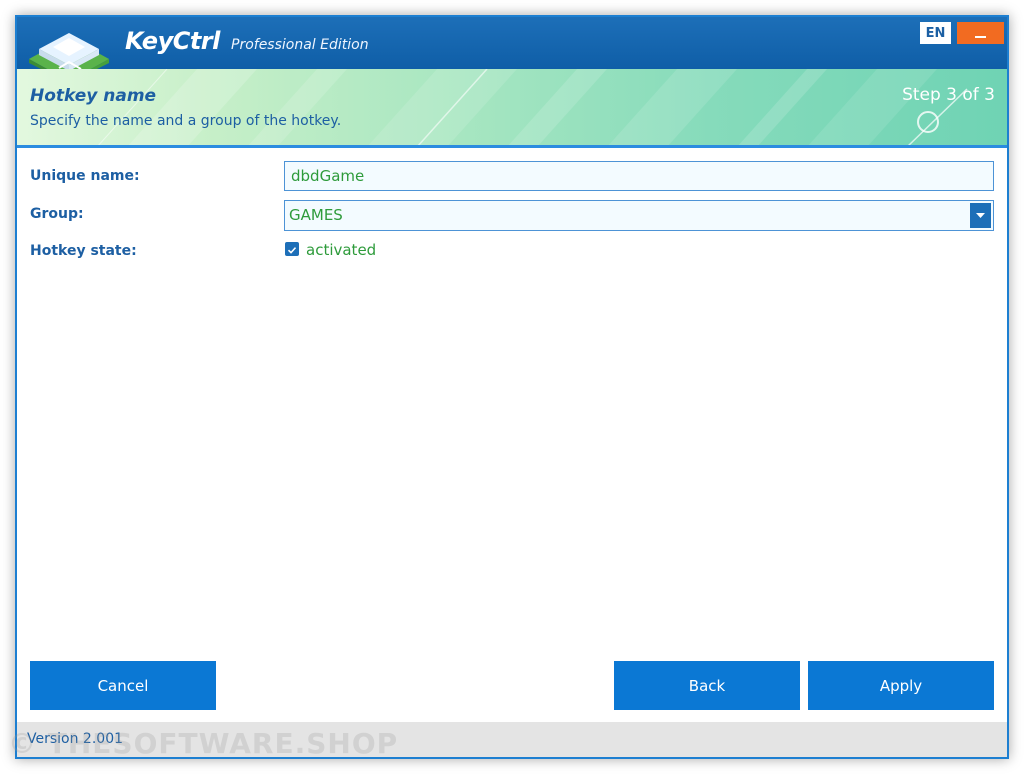 The height and width of the screenshot is (775, 1024). What do you see at coordinates (172, 41) in the screenshot?
I see `app-name: KeyCtrl` at bounding box center [172, 41].